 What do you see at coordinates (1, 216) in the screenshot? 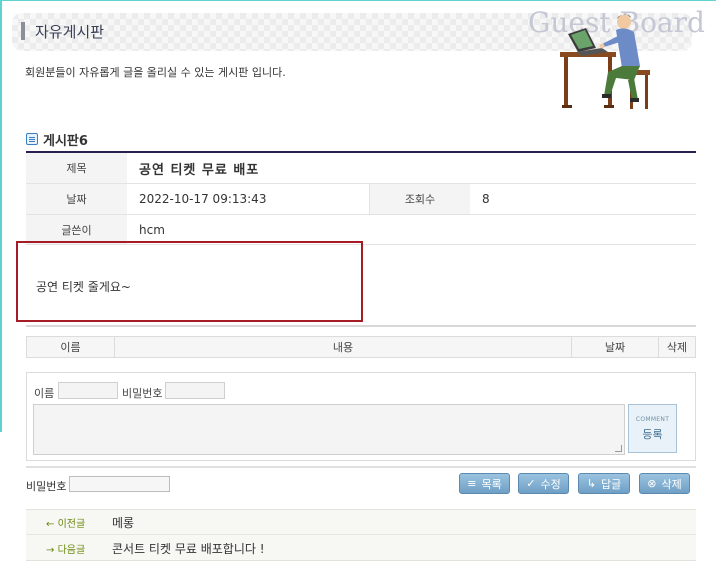
I see `left-divider` at bounding box center [1, 216].